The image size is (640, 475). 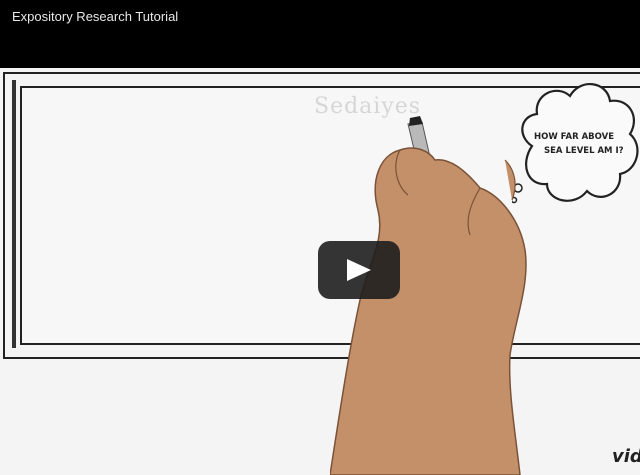 I want to click on video-title: Expository Research Tutorial, so click(x=95, y=16).